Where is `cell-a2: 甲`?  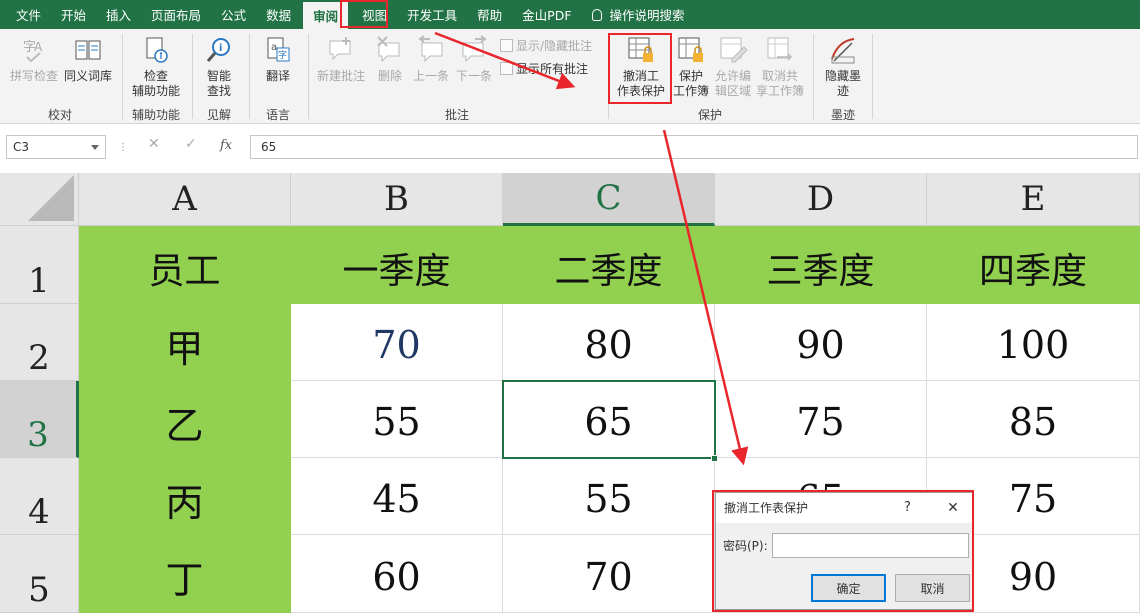 cell-a2: 甲 is located at coordinates (185, 342).